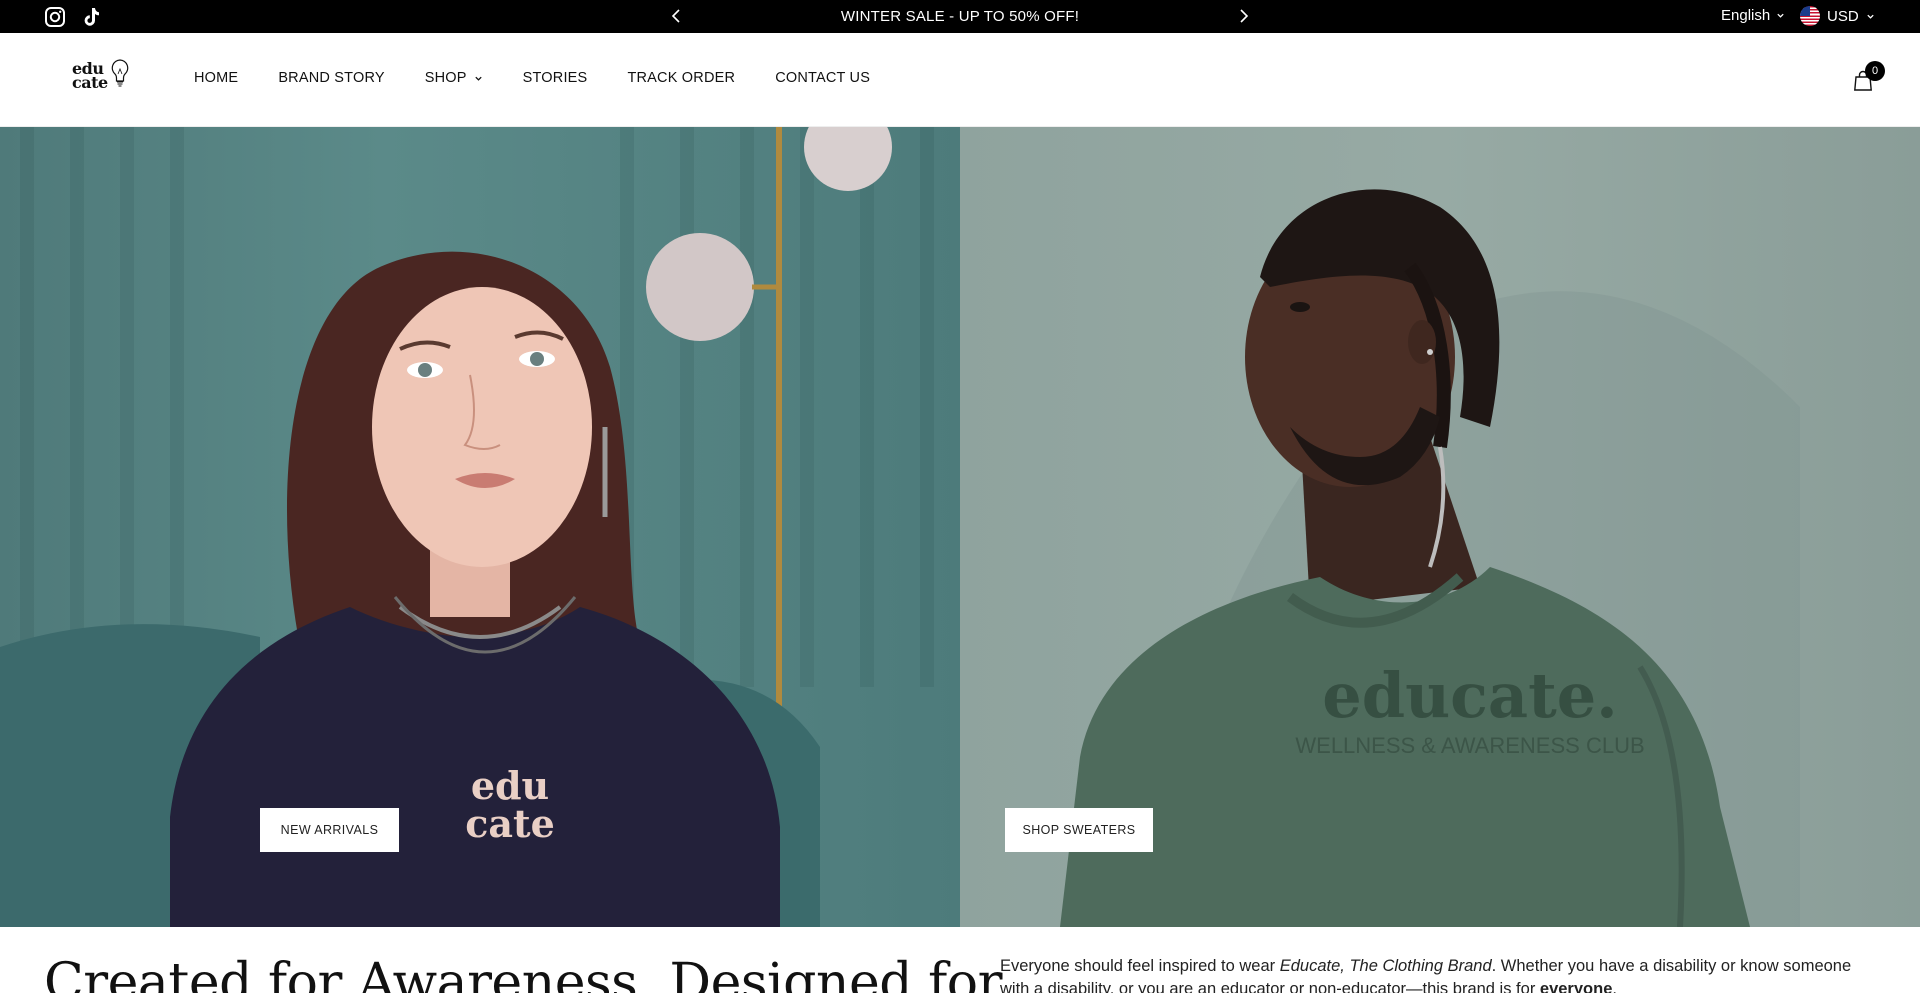 This screenshot has width=1920, height=993. What do you see at coordinates (445, 78) in the screenshot?
I see `nav-shop-label: SHOP` at bounding box center [445, 78].